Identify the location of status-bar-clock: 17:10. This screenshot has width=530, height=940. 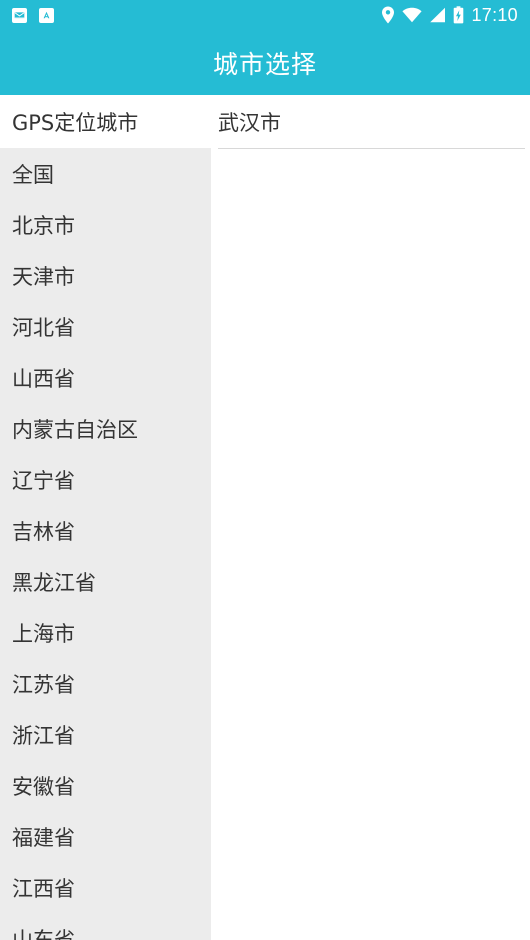
(494, 14).